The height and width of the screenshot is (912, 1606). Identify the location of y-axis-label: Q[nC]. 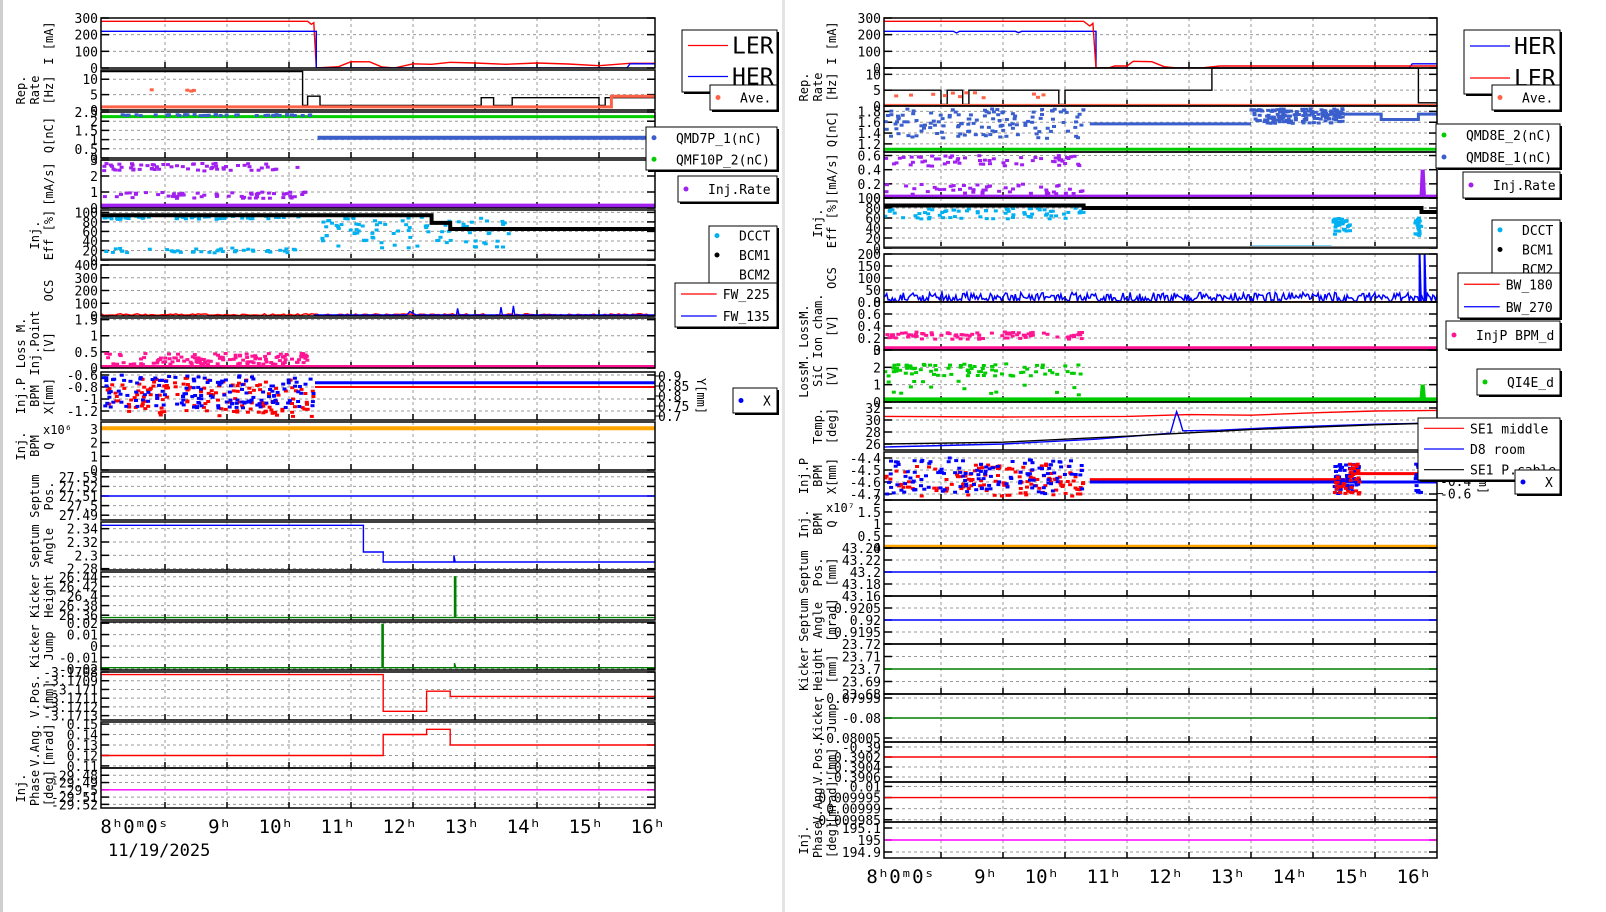
(49, 135).